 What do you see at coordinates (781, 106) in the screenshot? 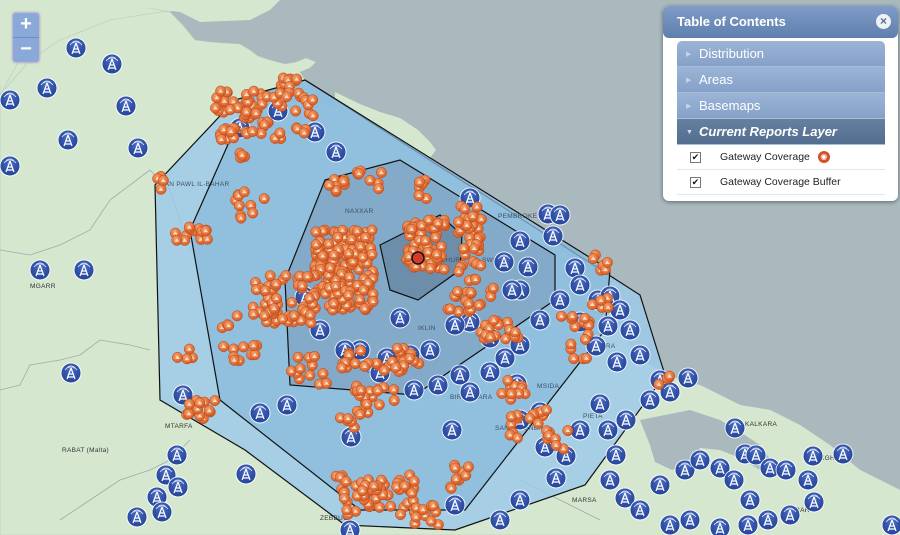
I see `toc-section-basemaps: ▶ Basemaps` at bounding box center [781, 106].